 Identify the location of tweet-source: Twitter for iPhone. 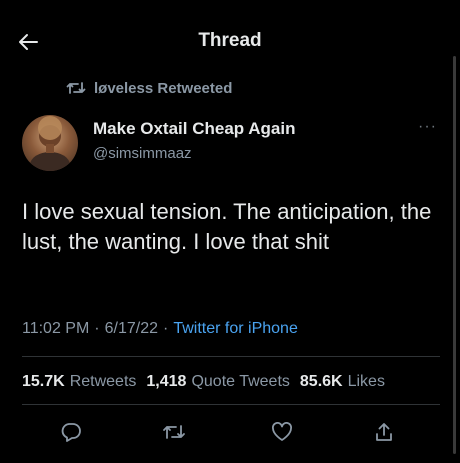
(235, 329).